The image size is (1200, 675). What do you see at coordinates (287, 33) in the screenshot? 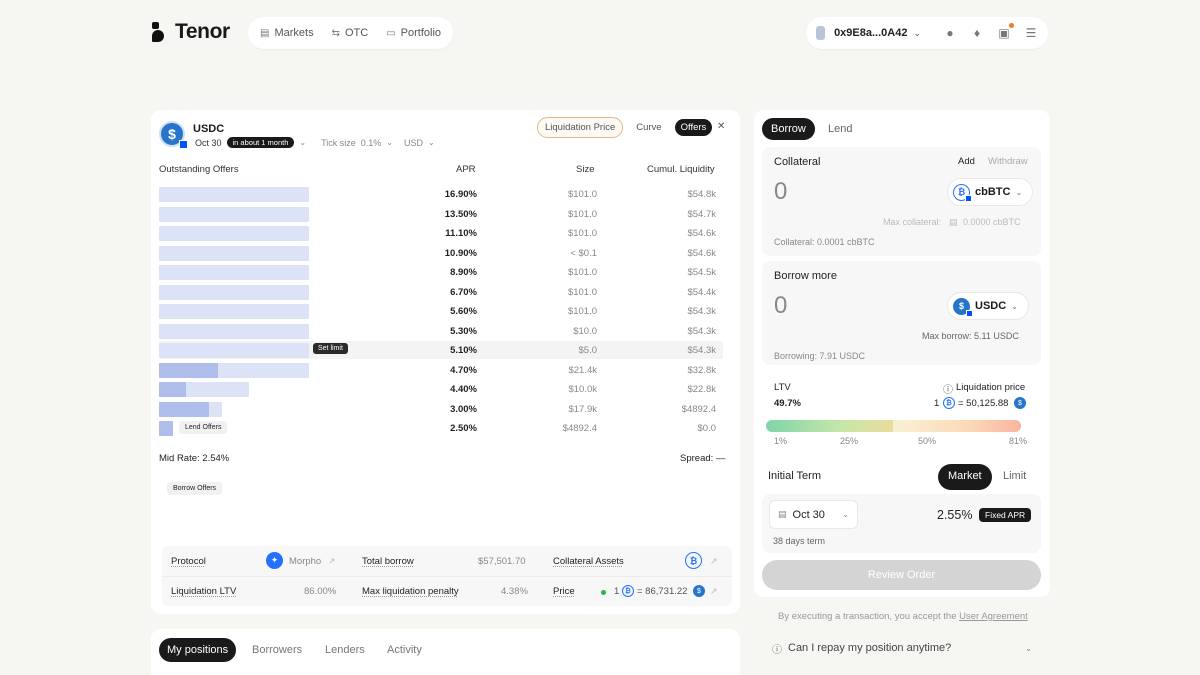
I see `nav-markets: ▤ Markets` at bounding box center [287, 33].